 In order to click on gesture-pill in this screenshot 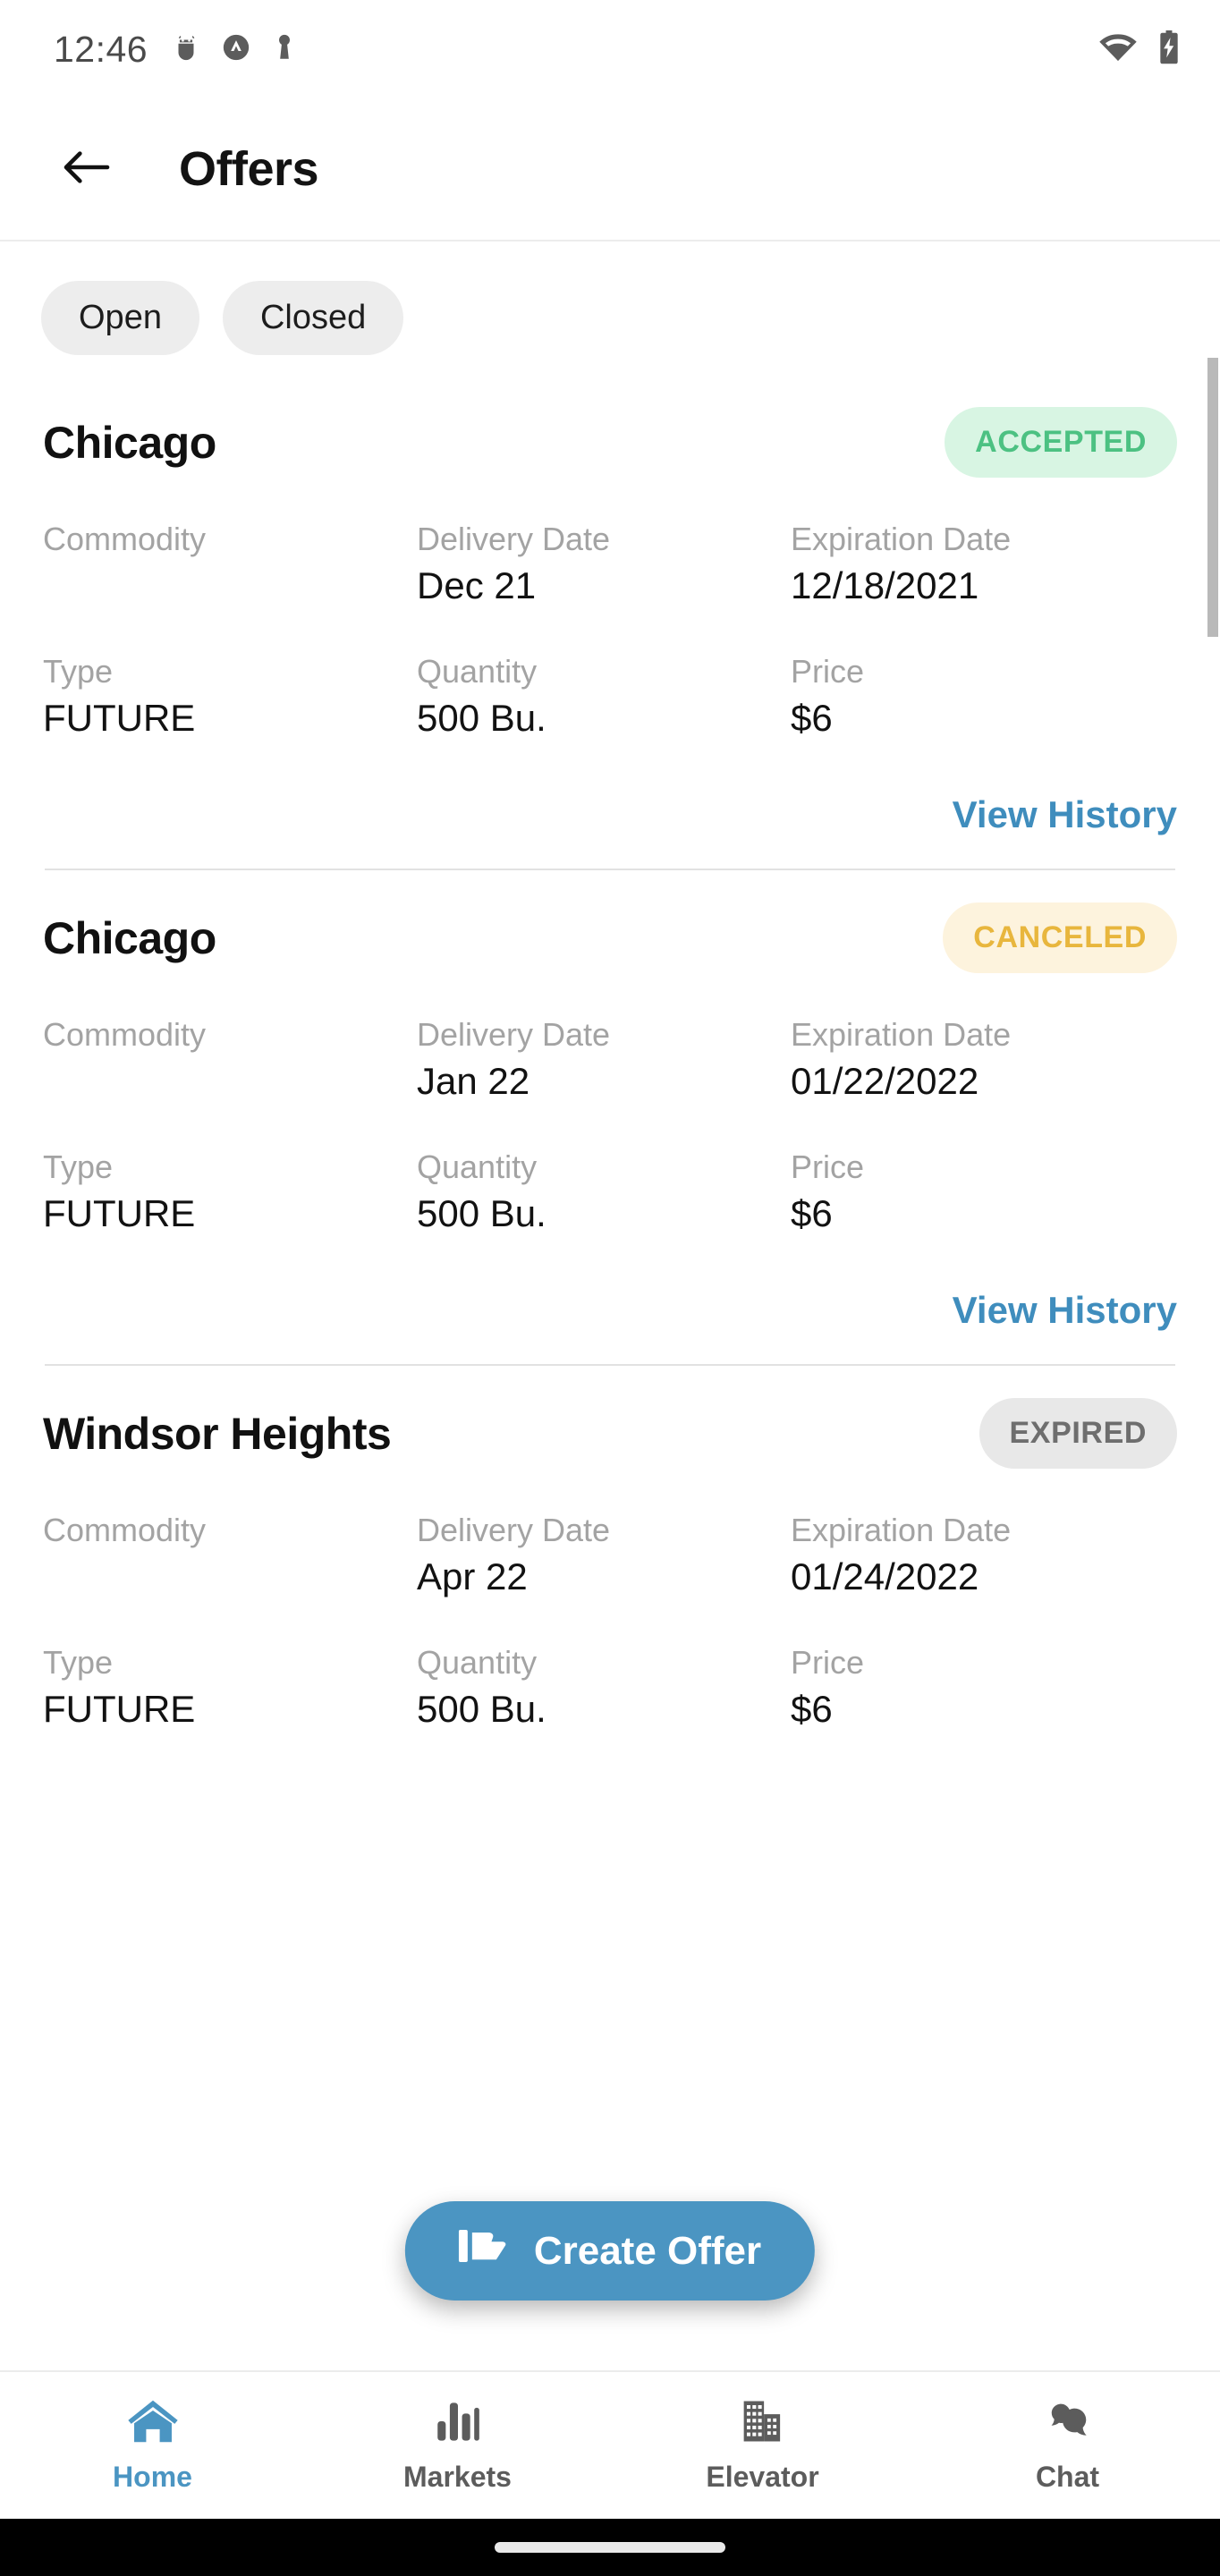, I will do `click(610, 2547)`.